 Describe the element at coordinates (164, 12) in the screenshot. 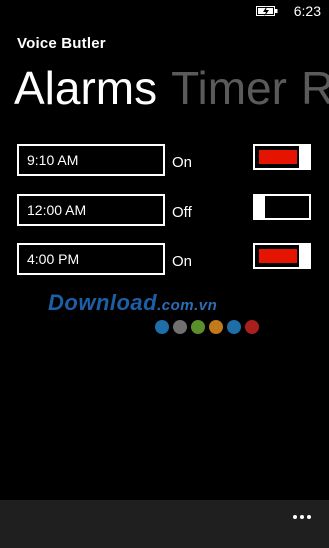

I see `status-bar: 6:23` at that location.